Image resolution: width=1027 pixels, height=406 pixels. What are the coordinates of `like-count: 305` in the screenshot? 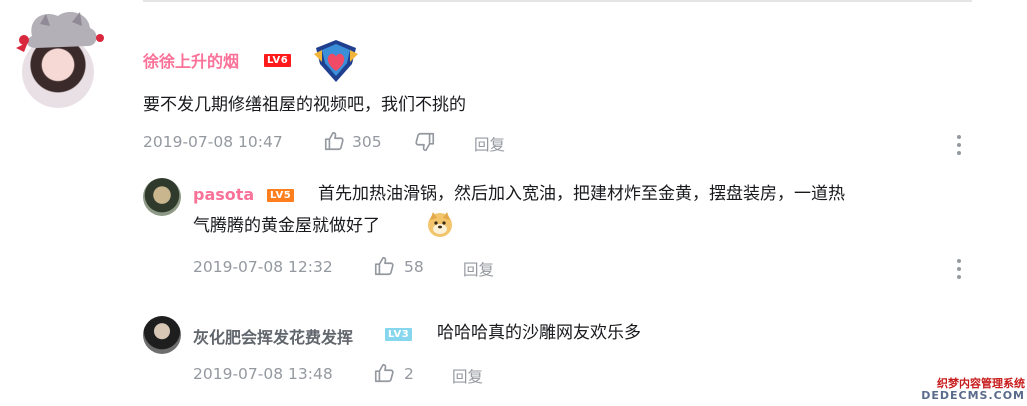 It's located at (367, 142).